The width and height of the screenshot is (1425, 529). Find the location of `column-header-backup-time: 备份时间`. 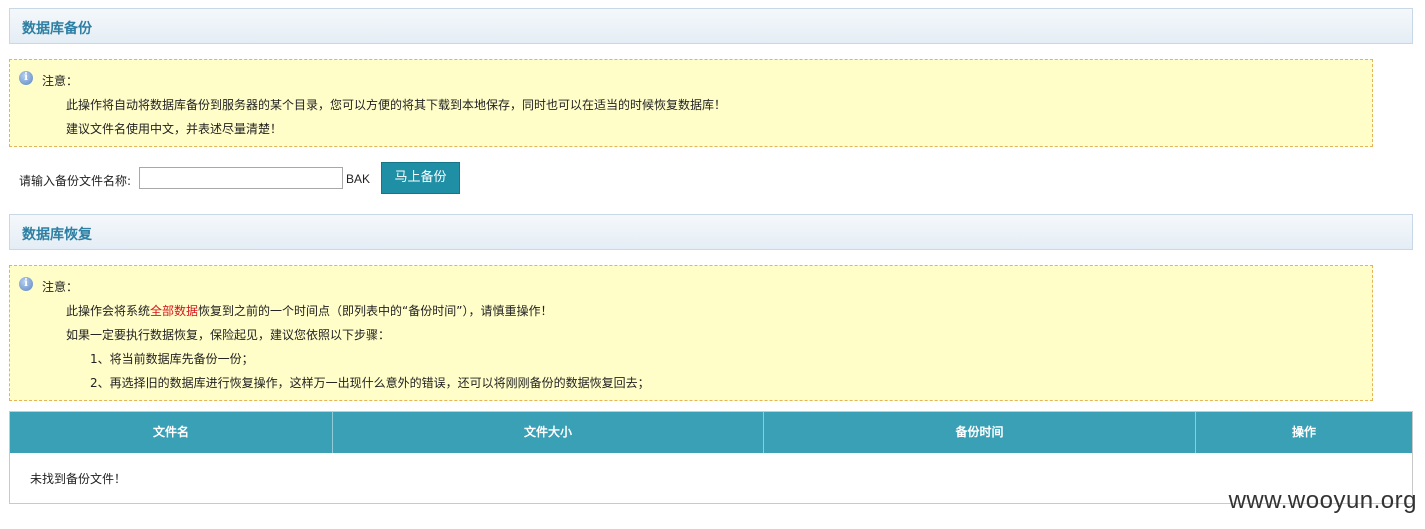

column-header-backup-time: 备份时间 is located at coordinates (980, 432).